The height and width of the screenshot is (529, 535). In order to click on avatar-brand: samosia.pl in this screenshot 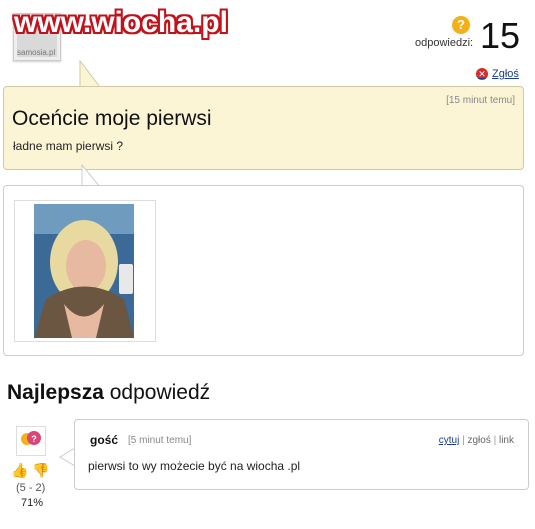, I will do `click(36, 52)`.